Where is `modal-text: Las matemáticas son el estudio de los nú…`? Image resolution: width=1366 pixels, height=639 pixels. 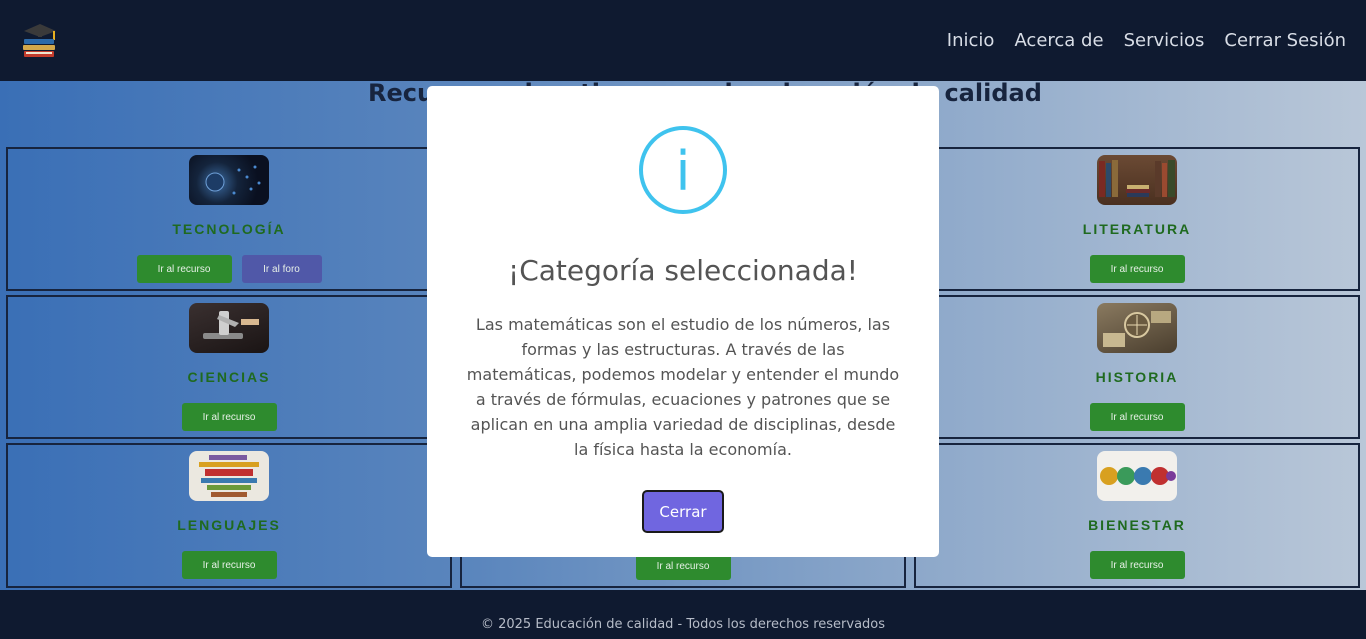
modal-text: Las matemáticas son el estudio de los nú… is located at coordinates (683, 387).